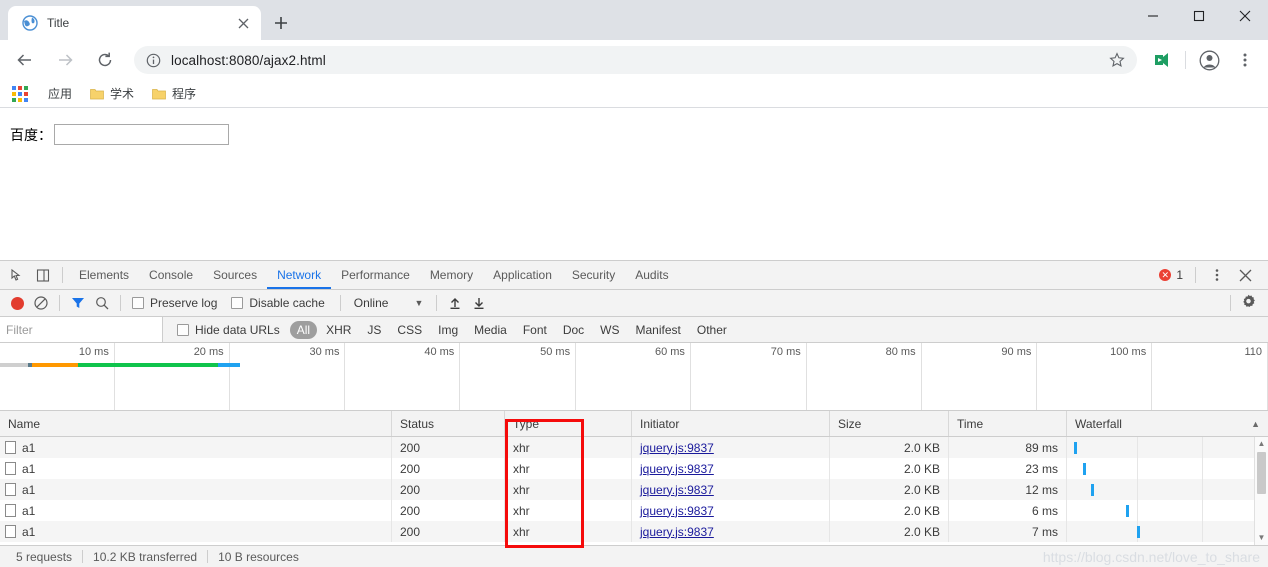  I want to click on export-har-icon, so click(479, 303).